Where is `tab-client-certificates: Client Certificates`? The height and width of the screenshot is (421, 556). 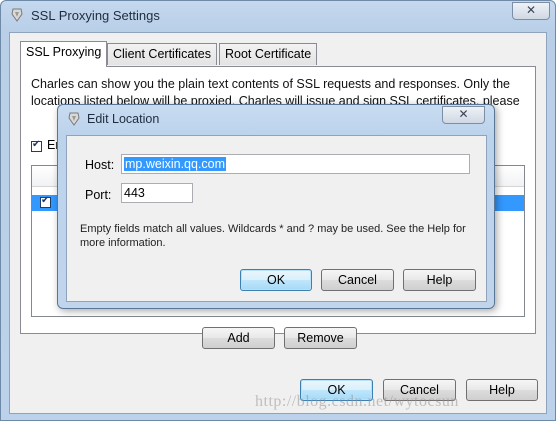
tab-client-certificates: Client Certificates is located at coordinates (162, 54).